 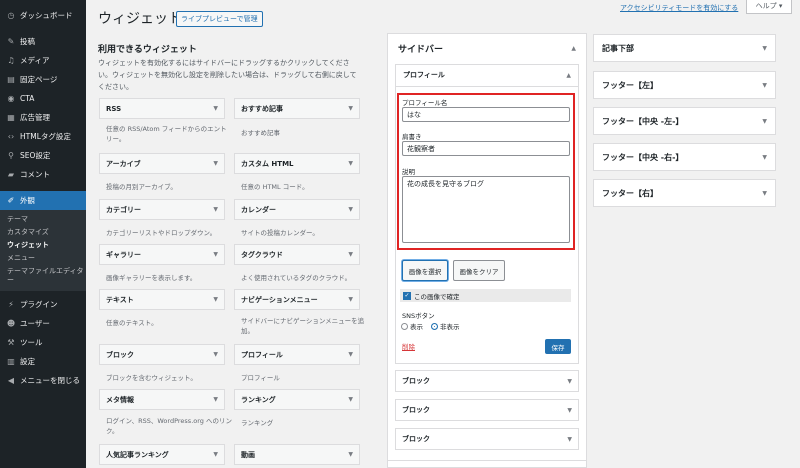 I want to click on code-icon: ‹›, so click(x=11, y=136).